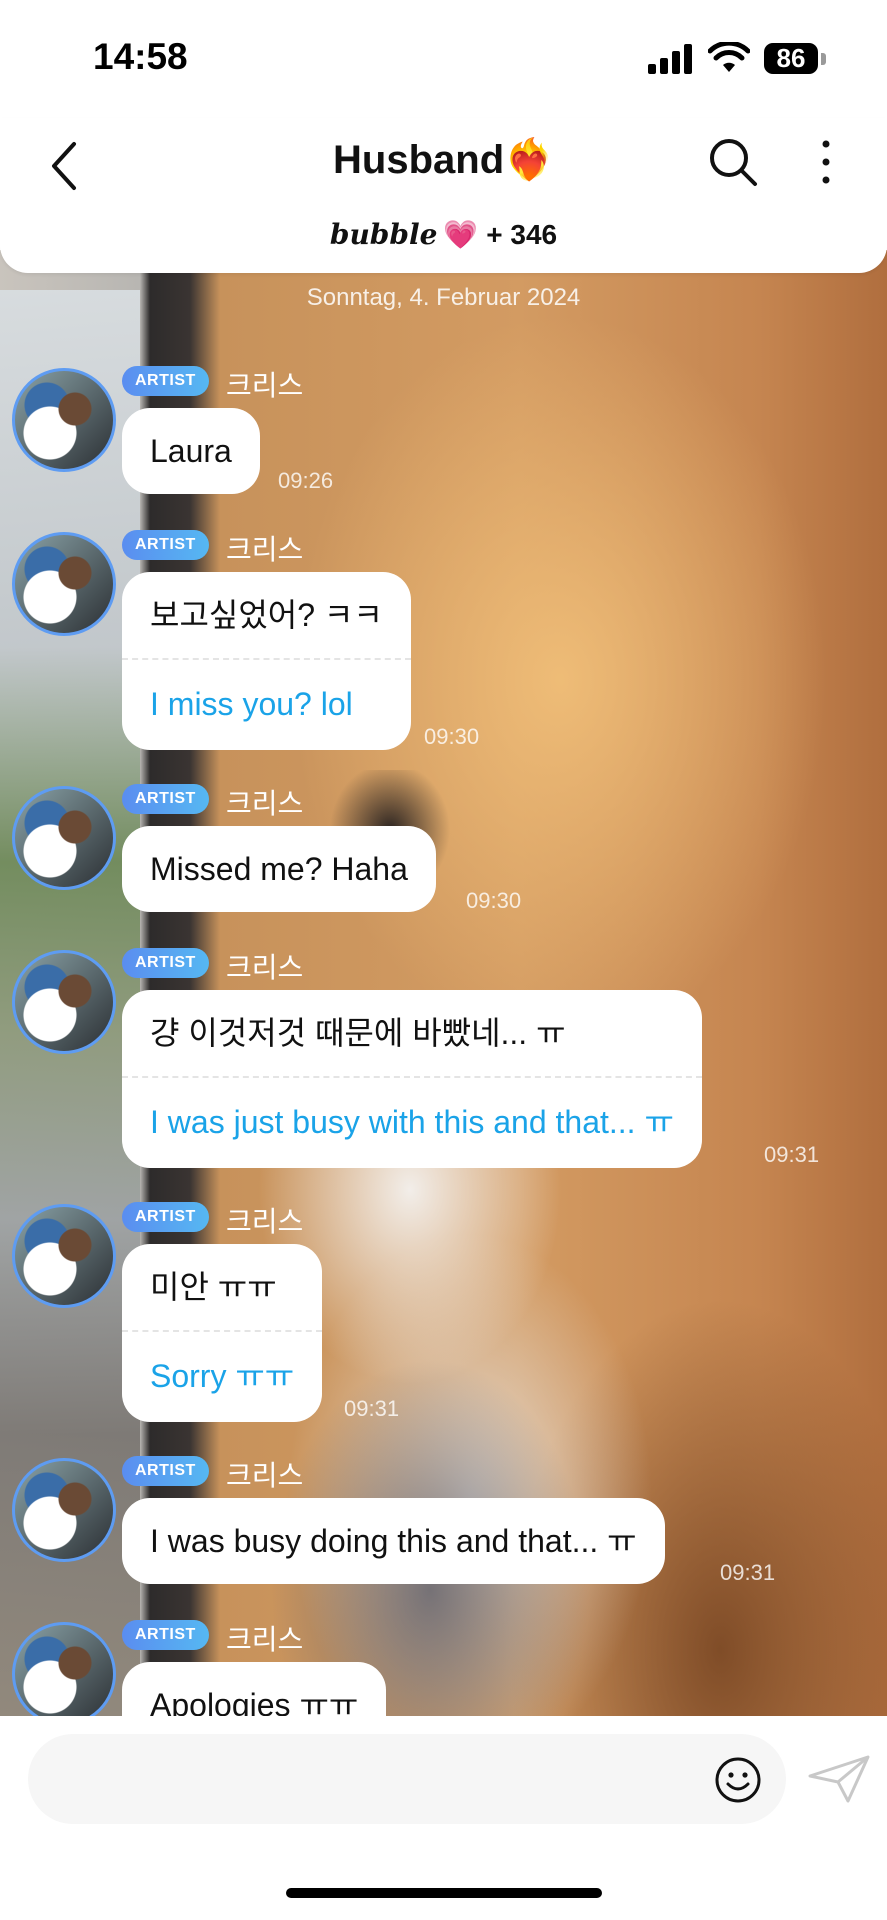  I want to click on status-time: 14:58, so click(140, 56).